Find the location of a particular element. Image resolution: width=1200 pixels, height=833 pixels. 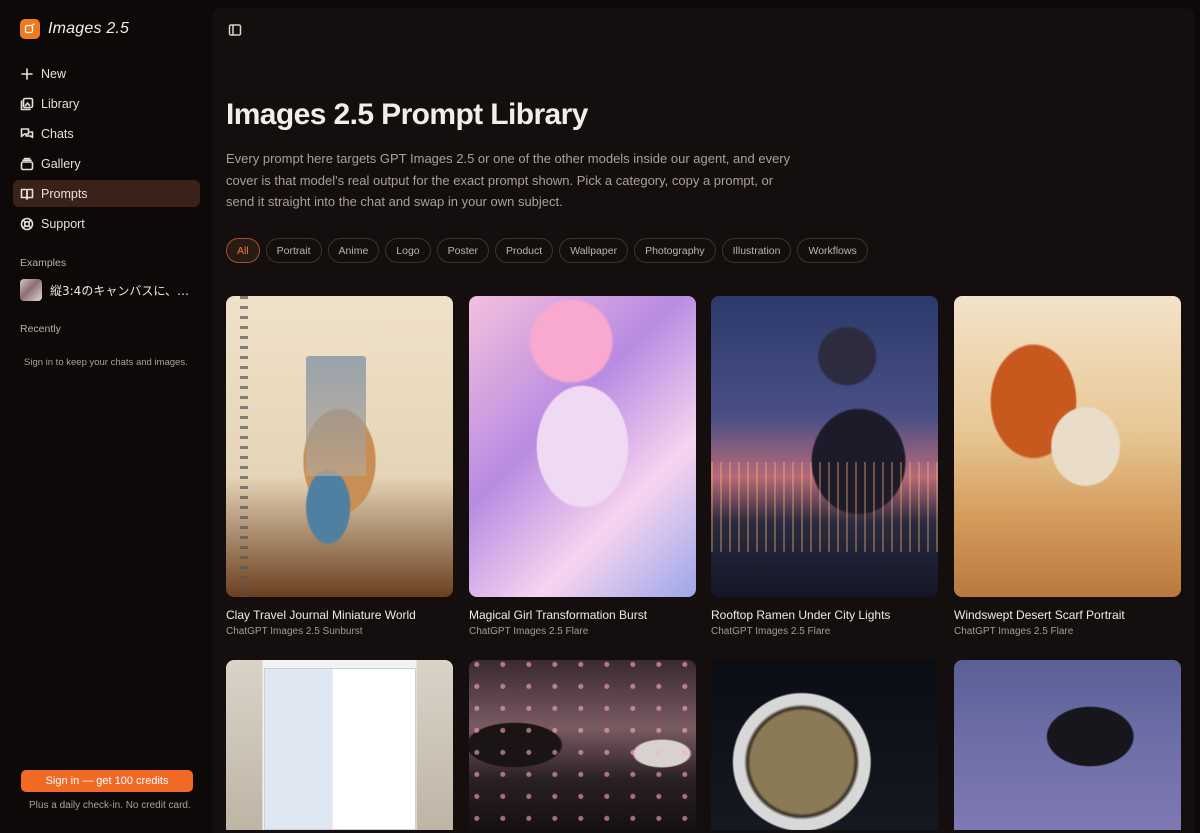

sidebar-item-label: Chats is located at coordinates (57, 133).